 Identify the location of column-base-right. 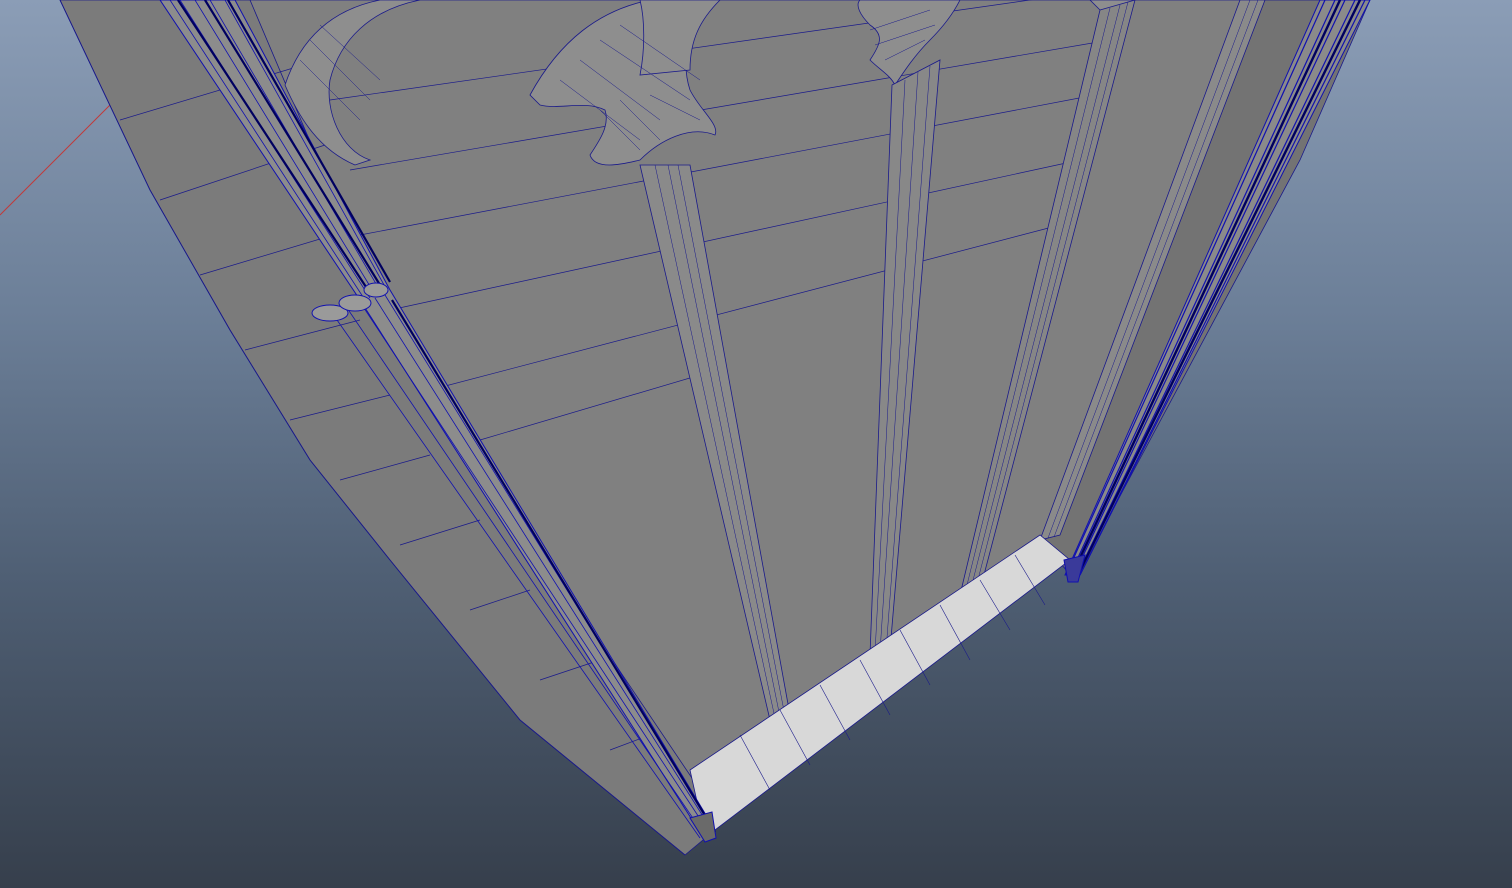
(1074, 568).